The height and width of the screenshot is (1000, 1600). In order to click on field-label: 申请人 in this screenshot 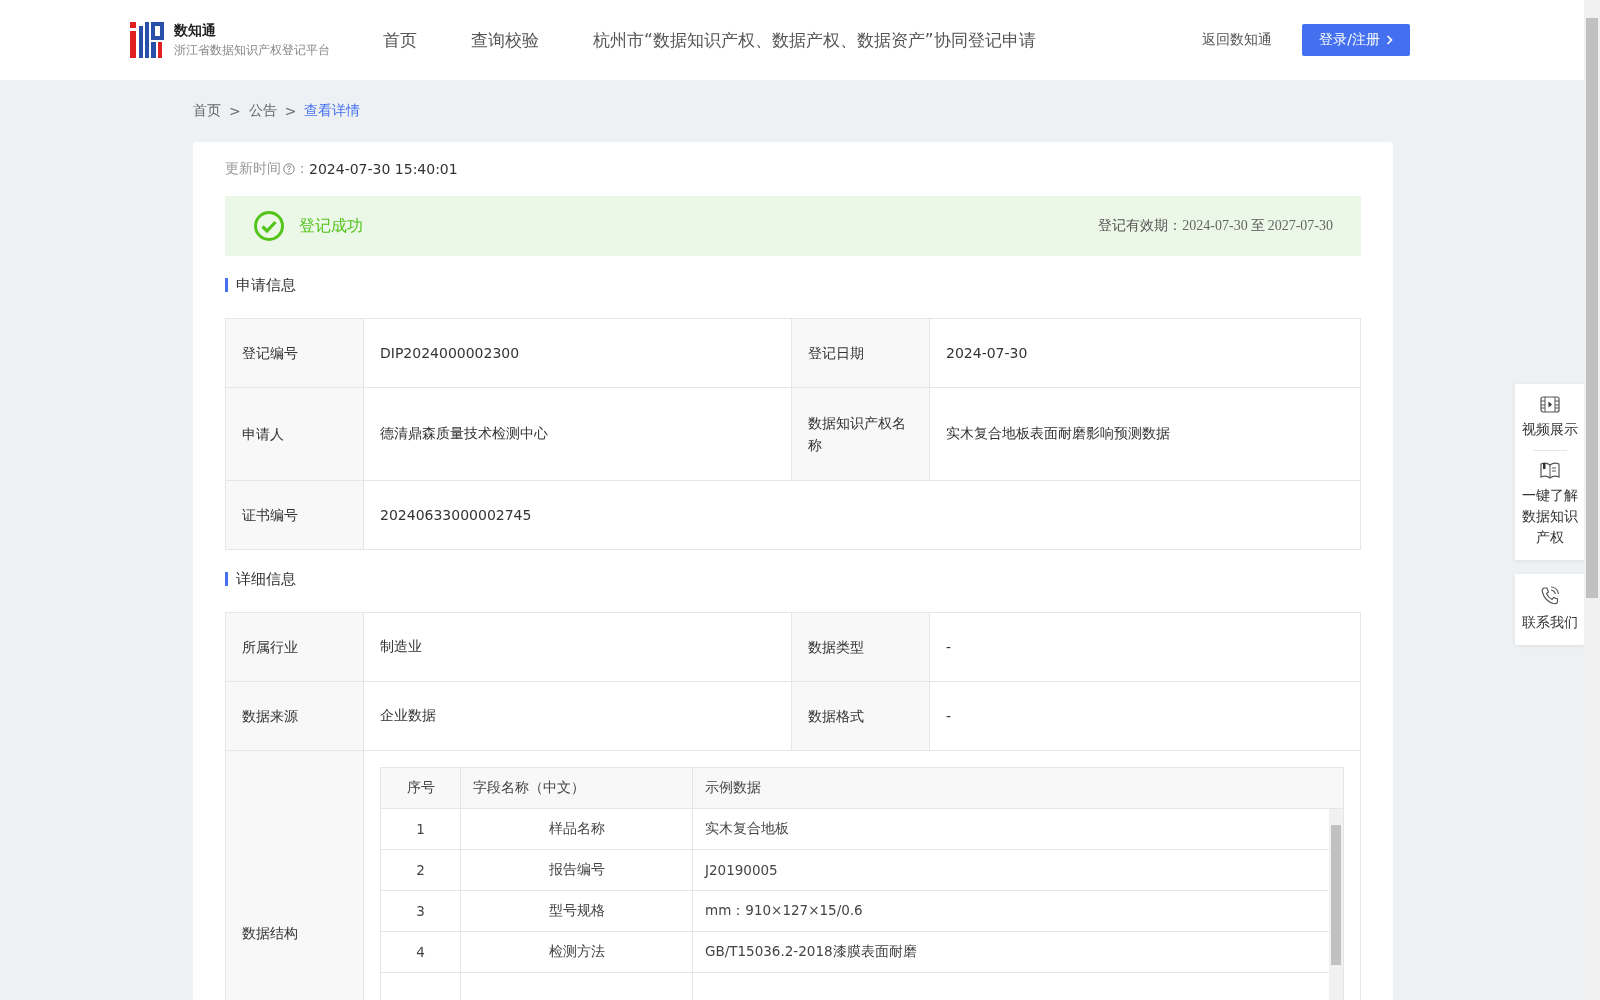, I will do `click(295, 434)`.